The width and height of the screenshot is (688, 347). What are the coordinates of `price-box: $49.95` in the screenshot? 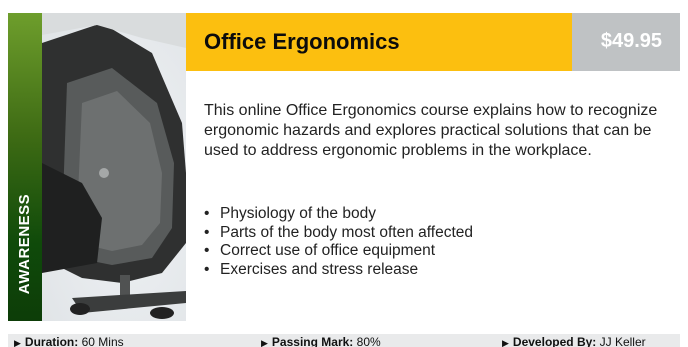 It's located at (626, 42).